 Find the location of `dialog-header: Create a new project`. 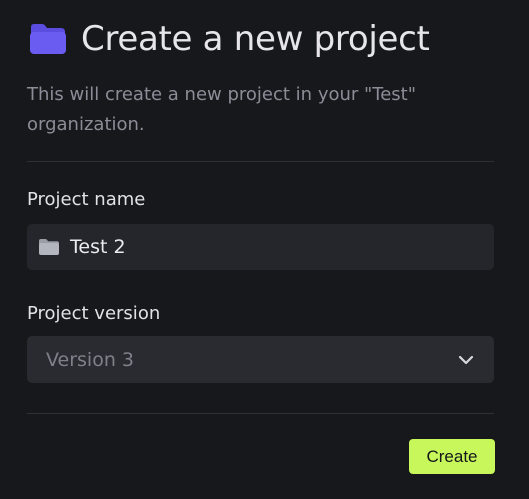

dialog-header: Create a new project is located at coordinates (229, 39).